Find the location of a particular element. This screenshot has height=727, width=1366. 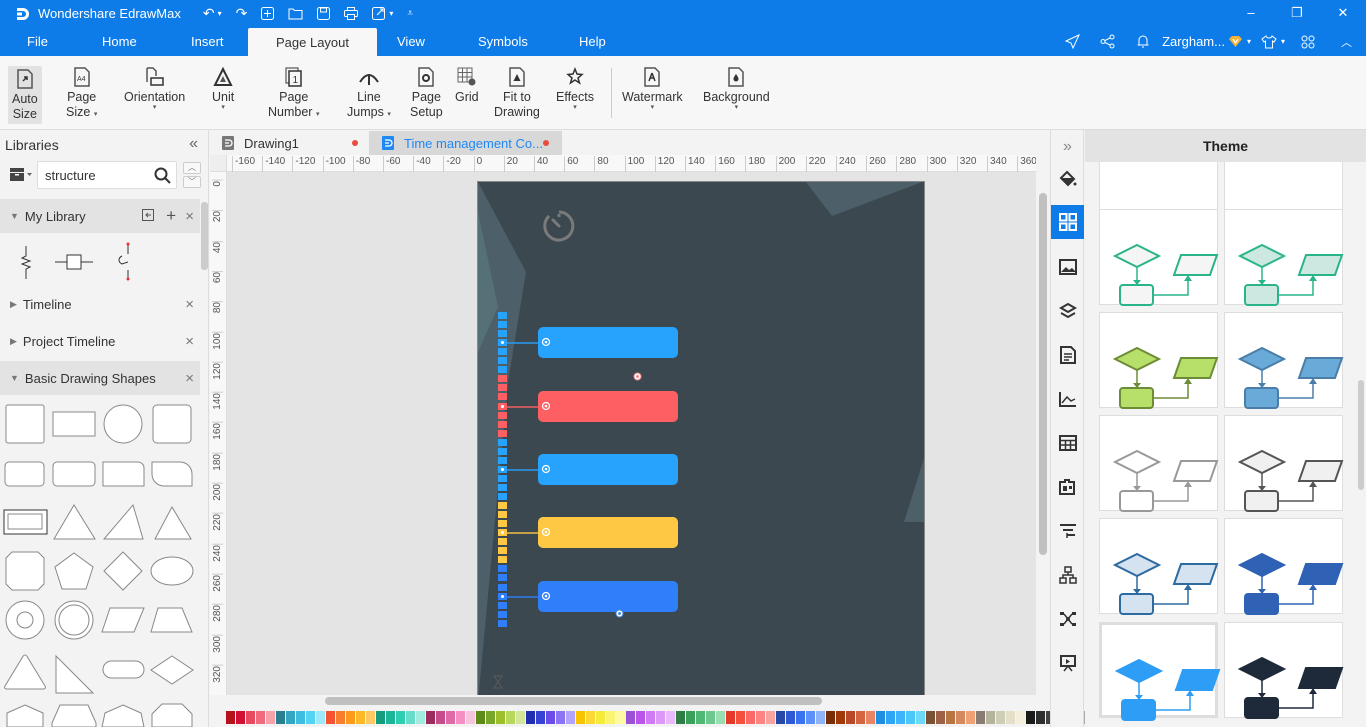

page-size-button: A4 Page Size ▾ is located at coordinates (81, 94).